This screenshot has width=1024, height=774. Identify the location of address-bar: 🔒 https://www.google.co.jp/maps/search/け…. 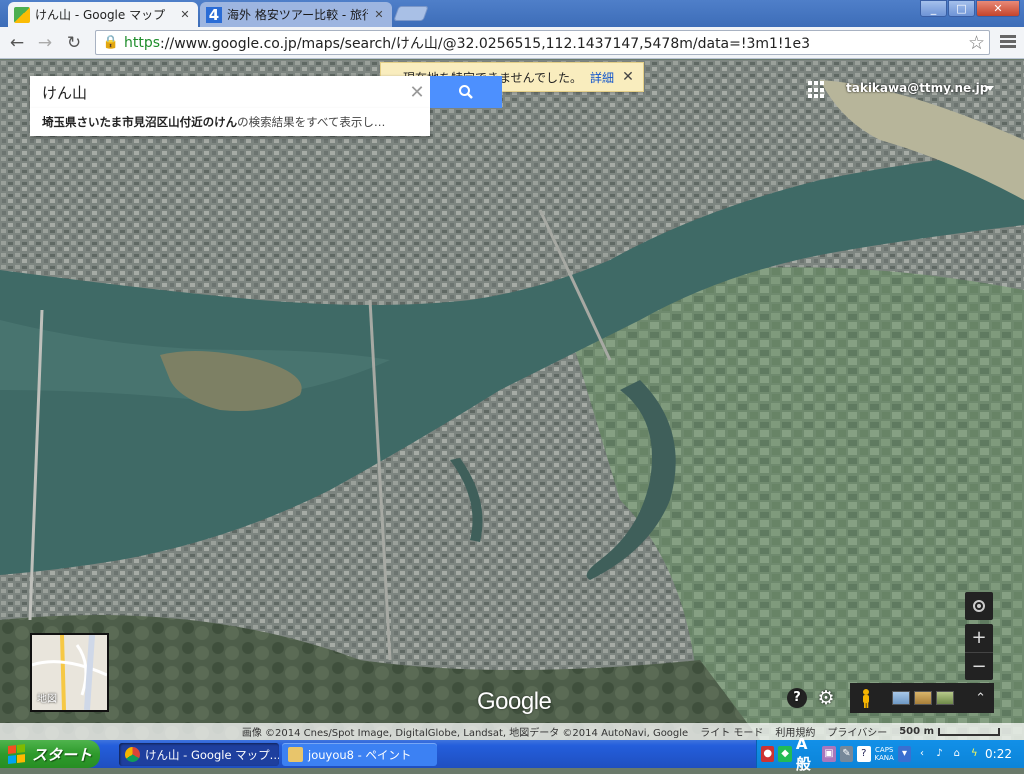
(542, 42).